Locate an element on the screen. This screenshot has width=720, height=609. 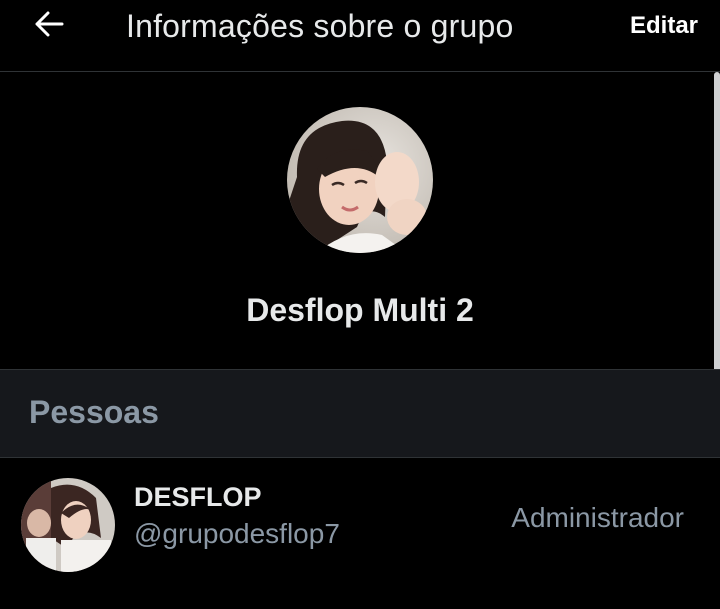
scrollbar is located at coordinates (717, 237).